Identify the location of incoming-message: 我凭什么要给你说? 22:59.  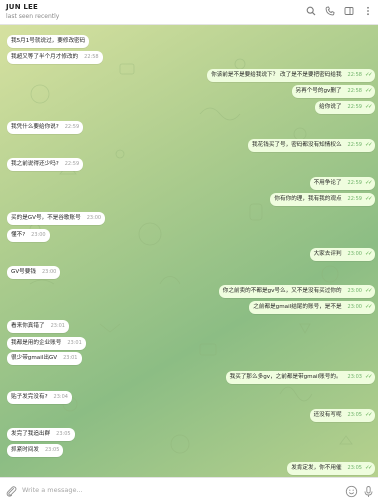
(45, 127).